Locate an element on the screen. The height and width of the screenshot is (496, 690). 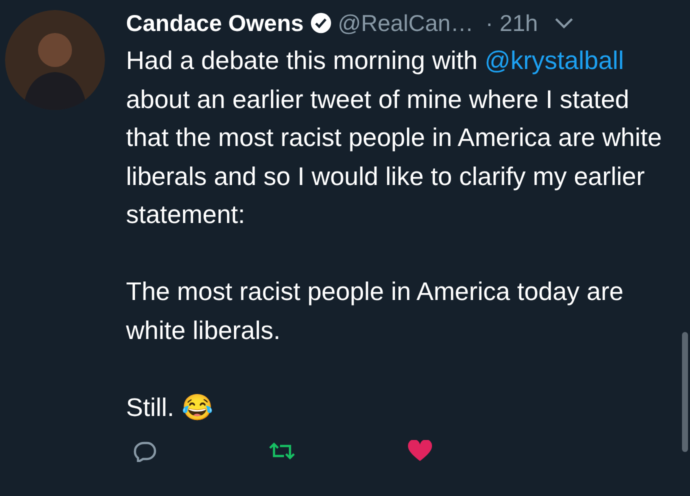
mention-link: @krystalball is located at coordinates (554, 61).